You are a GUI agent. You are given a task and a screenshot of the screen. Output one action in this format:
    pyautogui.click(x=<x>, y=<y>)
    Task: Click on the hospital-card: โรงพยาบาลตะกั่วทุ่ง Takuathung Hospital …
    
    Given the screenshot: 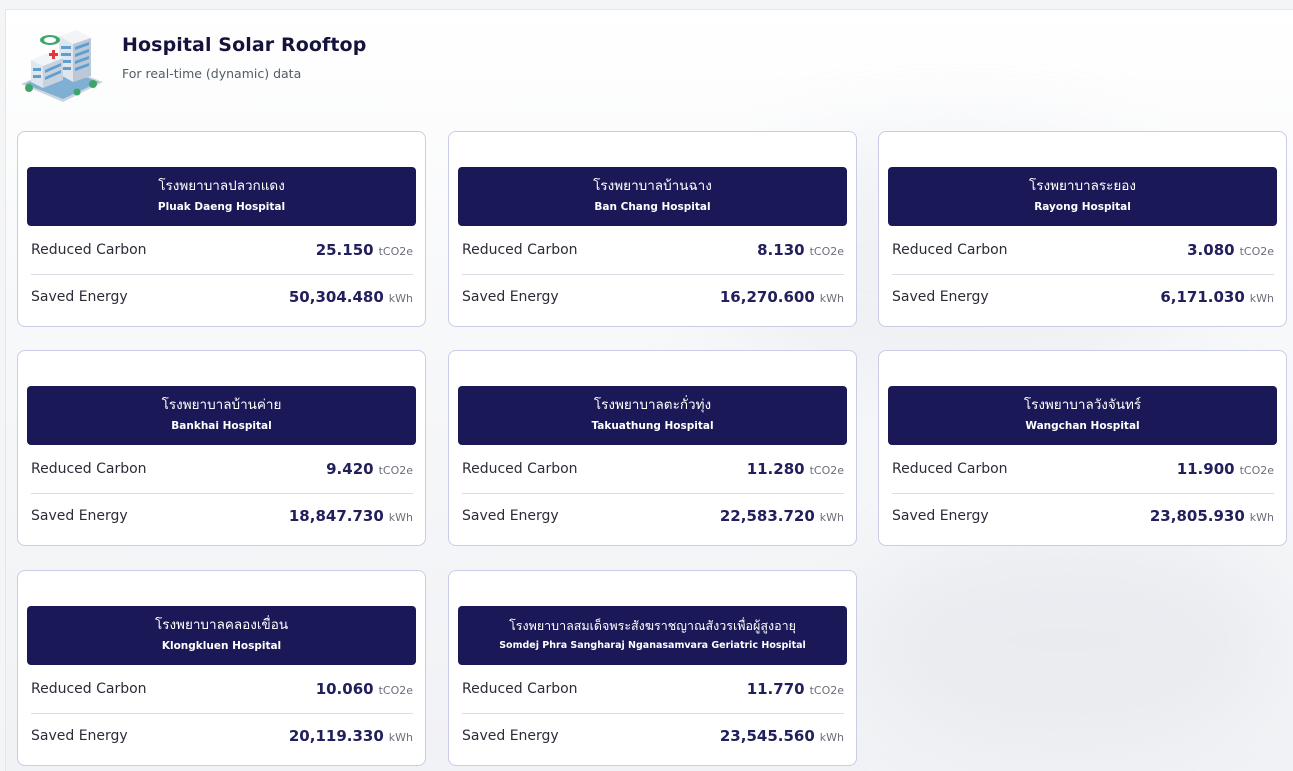 What is the action you would take?
    pyautogui.click(x=652, y=448)
    